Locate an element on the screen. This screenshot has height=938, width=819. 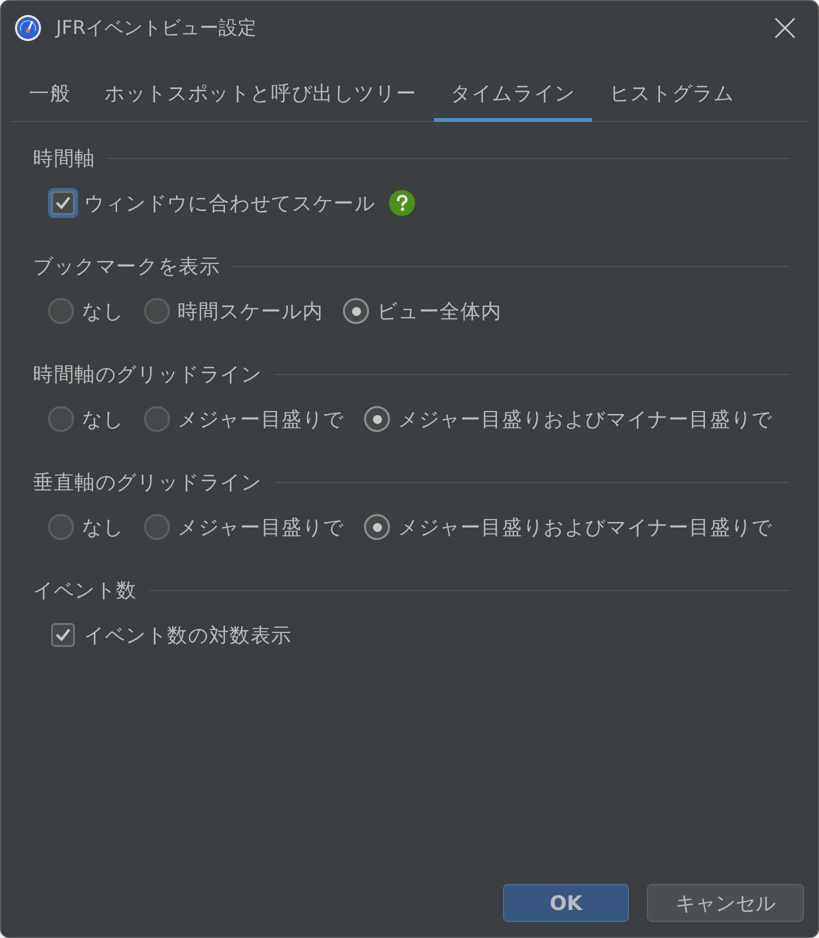
cancel-button: キャンセル is located at coordinates (725, 903).